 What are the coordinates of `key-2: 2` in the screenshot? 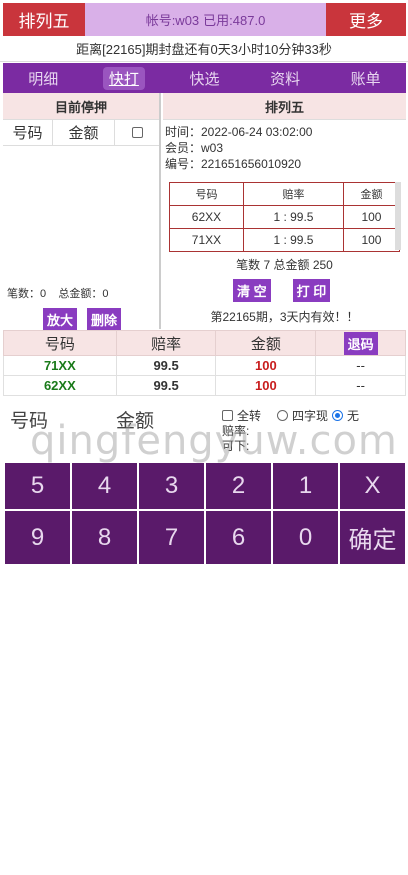 It's located at (238, 486).